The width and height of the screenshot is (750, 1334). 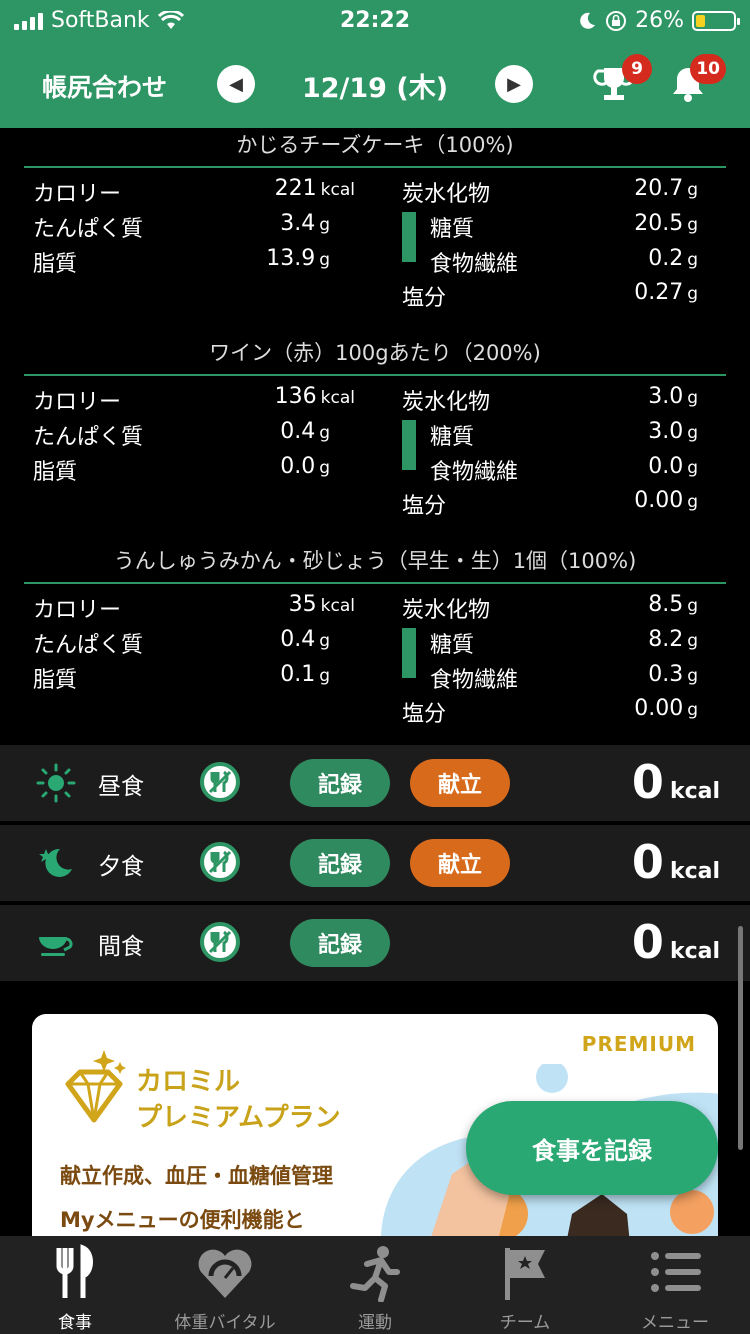 I want to click on premium-description: 献立作成、血圧・血糖値管理 Myメニューの便利機能と, so click(x=196, y=1198).